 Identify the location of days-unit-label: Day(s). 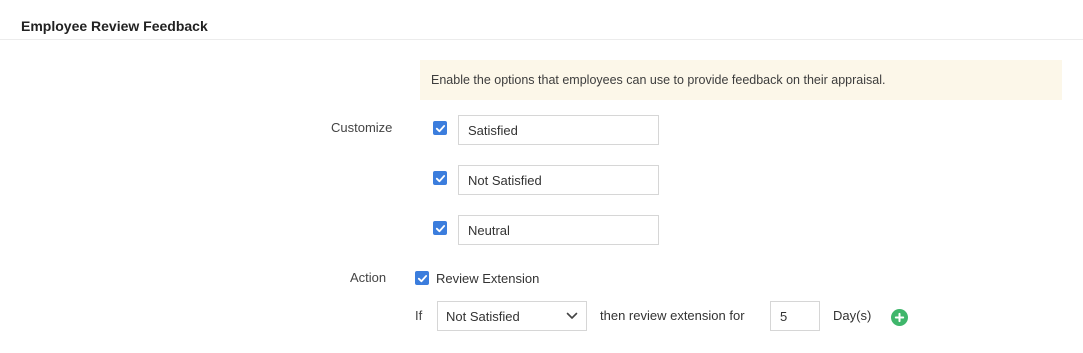
(852, 315).